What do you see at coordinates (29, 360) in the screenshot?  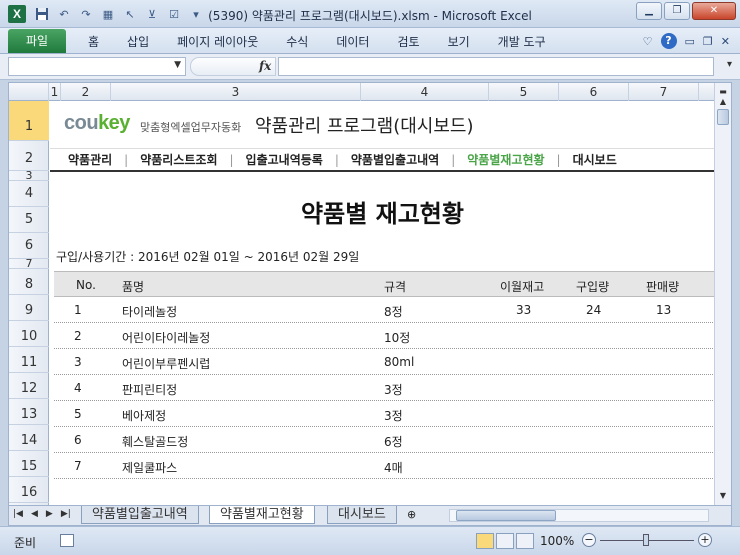 I see `row-header: 11` at bounding box center [29, 360].